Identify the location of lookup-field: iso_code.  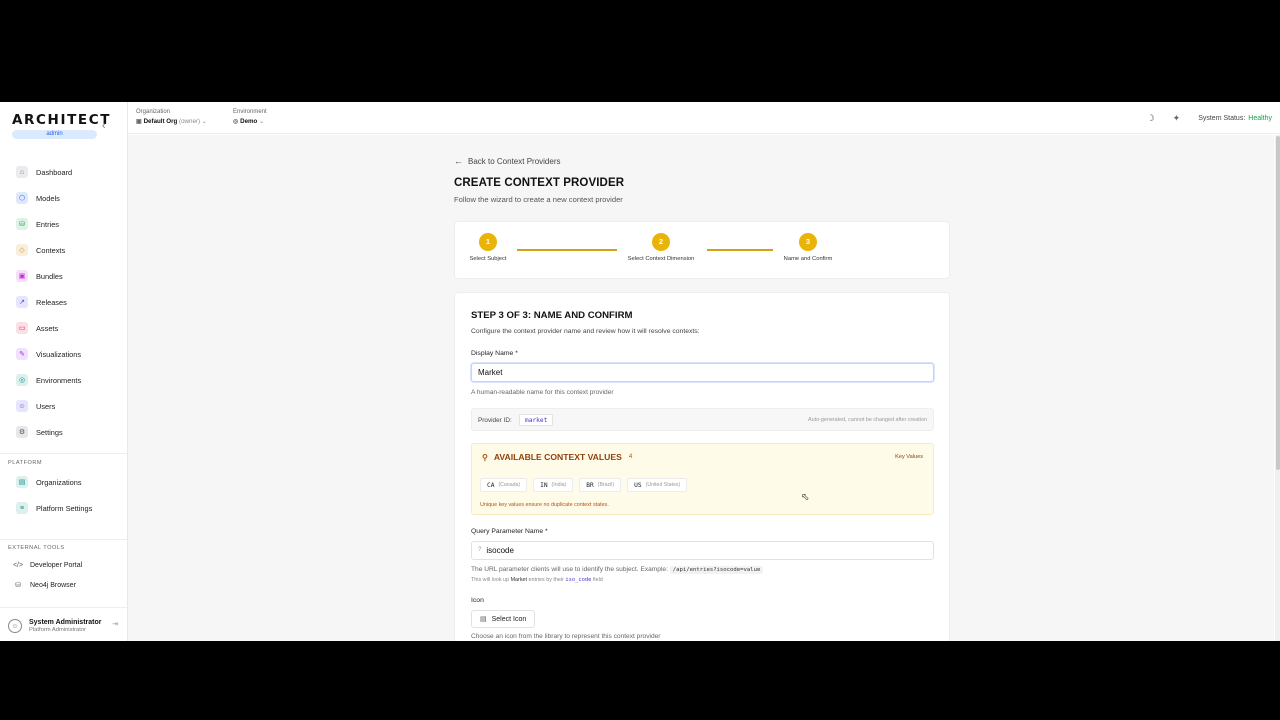
(578, 580).